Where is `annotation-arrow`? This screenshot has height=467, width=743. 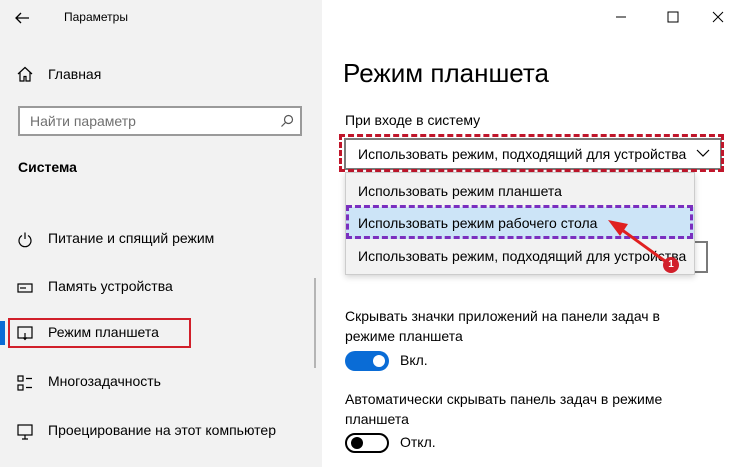
annotation-arrow is located at coordinates (639, 243).